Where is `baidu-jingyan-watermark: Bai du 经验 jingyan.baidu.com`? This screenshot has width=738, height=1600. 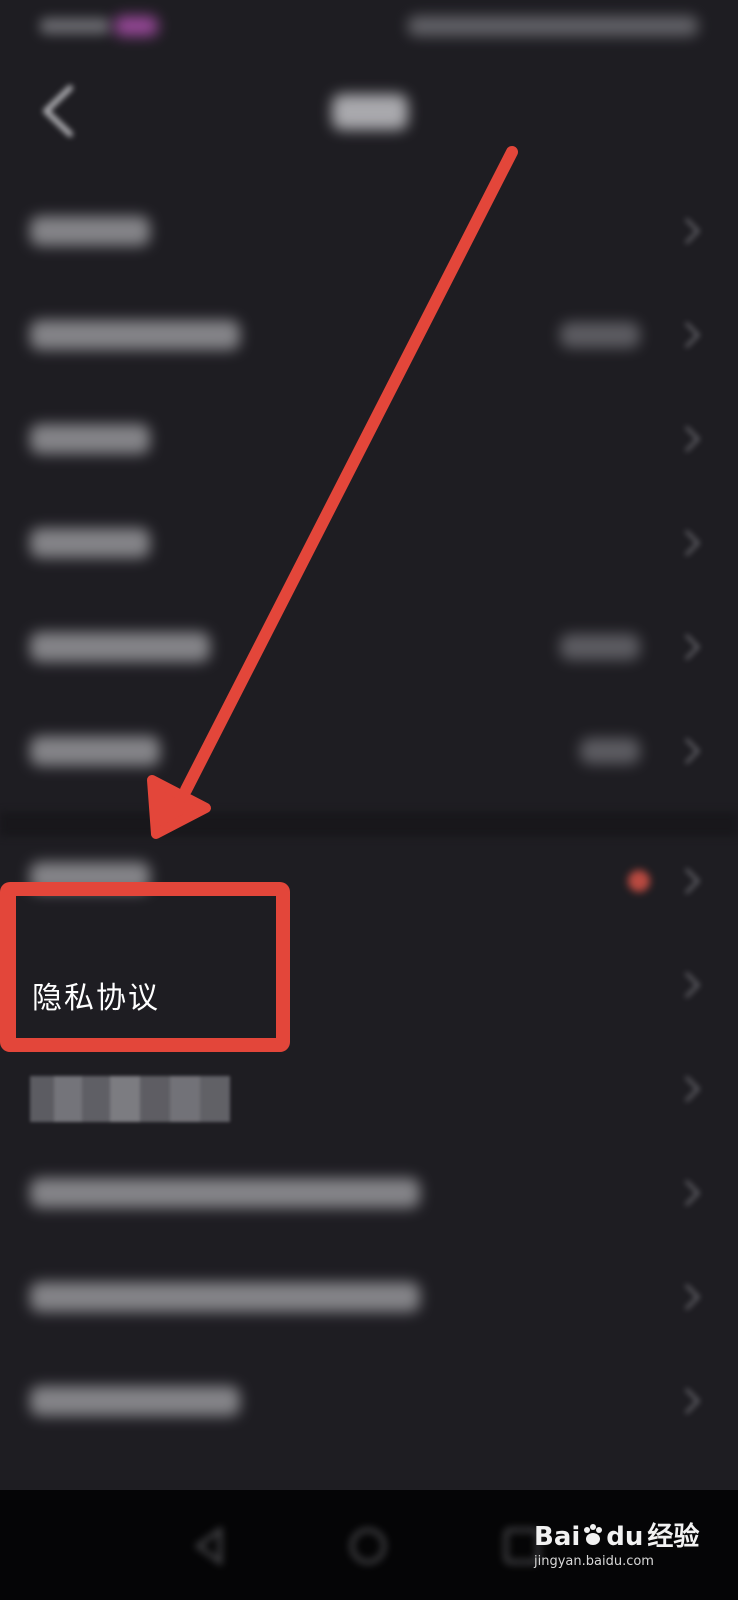 baidu-jingyan-watermark: Bai du 经验 jingyan.baidu.com is located at coordinates (619, 1542).